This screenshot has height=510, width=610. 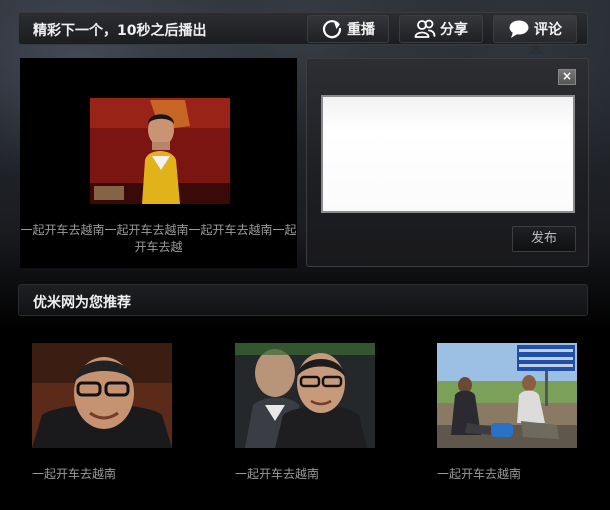 What do you see at coordinates (361, 30) in the screenshot?
I see `replay-label: 重播` at bounding box center [361, 30].